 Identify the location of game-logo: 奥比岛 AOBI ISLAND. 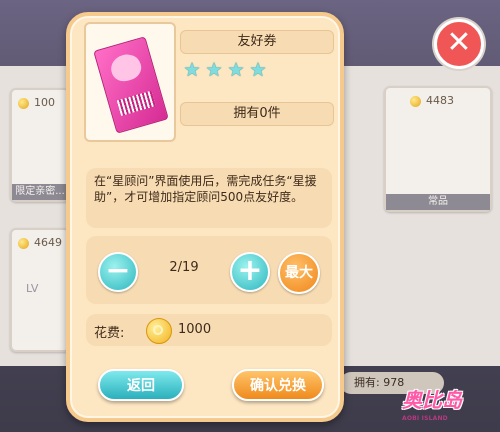
(450, 407).